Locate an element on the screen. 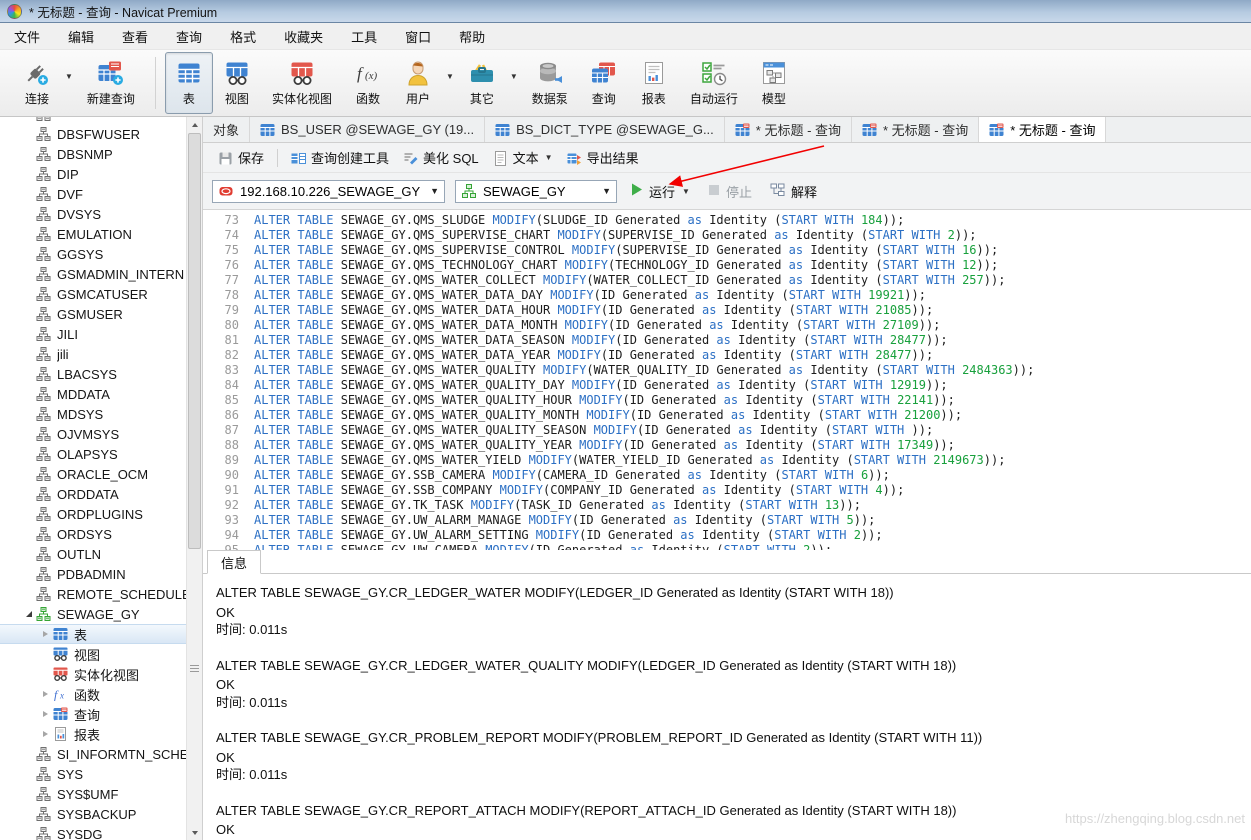  sidebar-item-si-informtn-sche: SI_INFORMTN_SCHE is located at coordinates (93, 754).